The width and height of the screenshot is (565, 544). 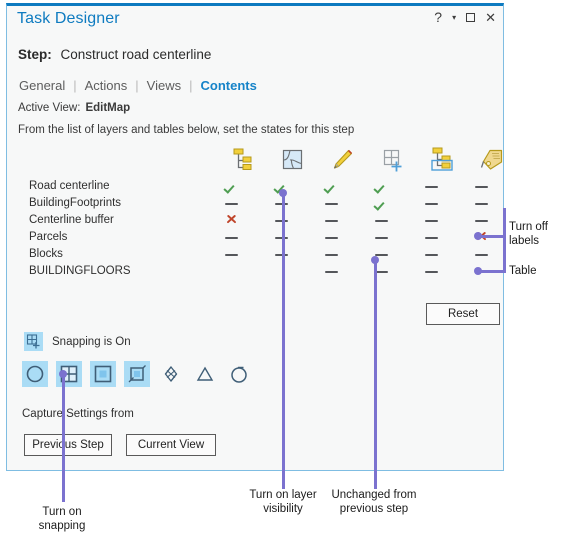 What do you see at coordinates (33, 341) in the screenshot?
I see `snapping-grid-plus-icon` at bounding box center [33, 341].